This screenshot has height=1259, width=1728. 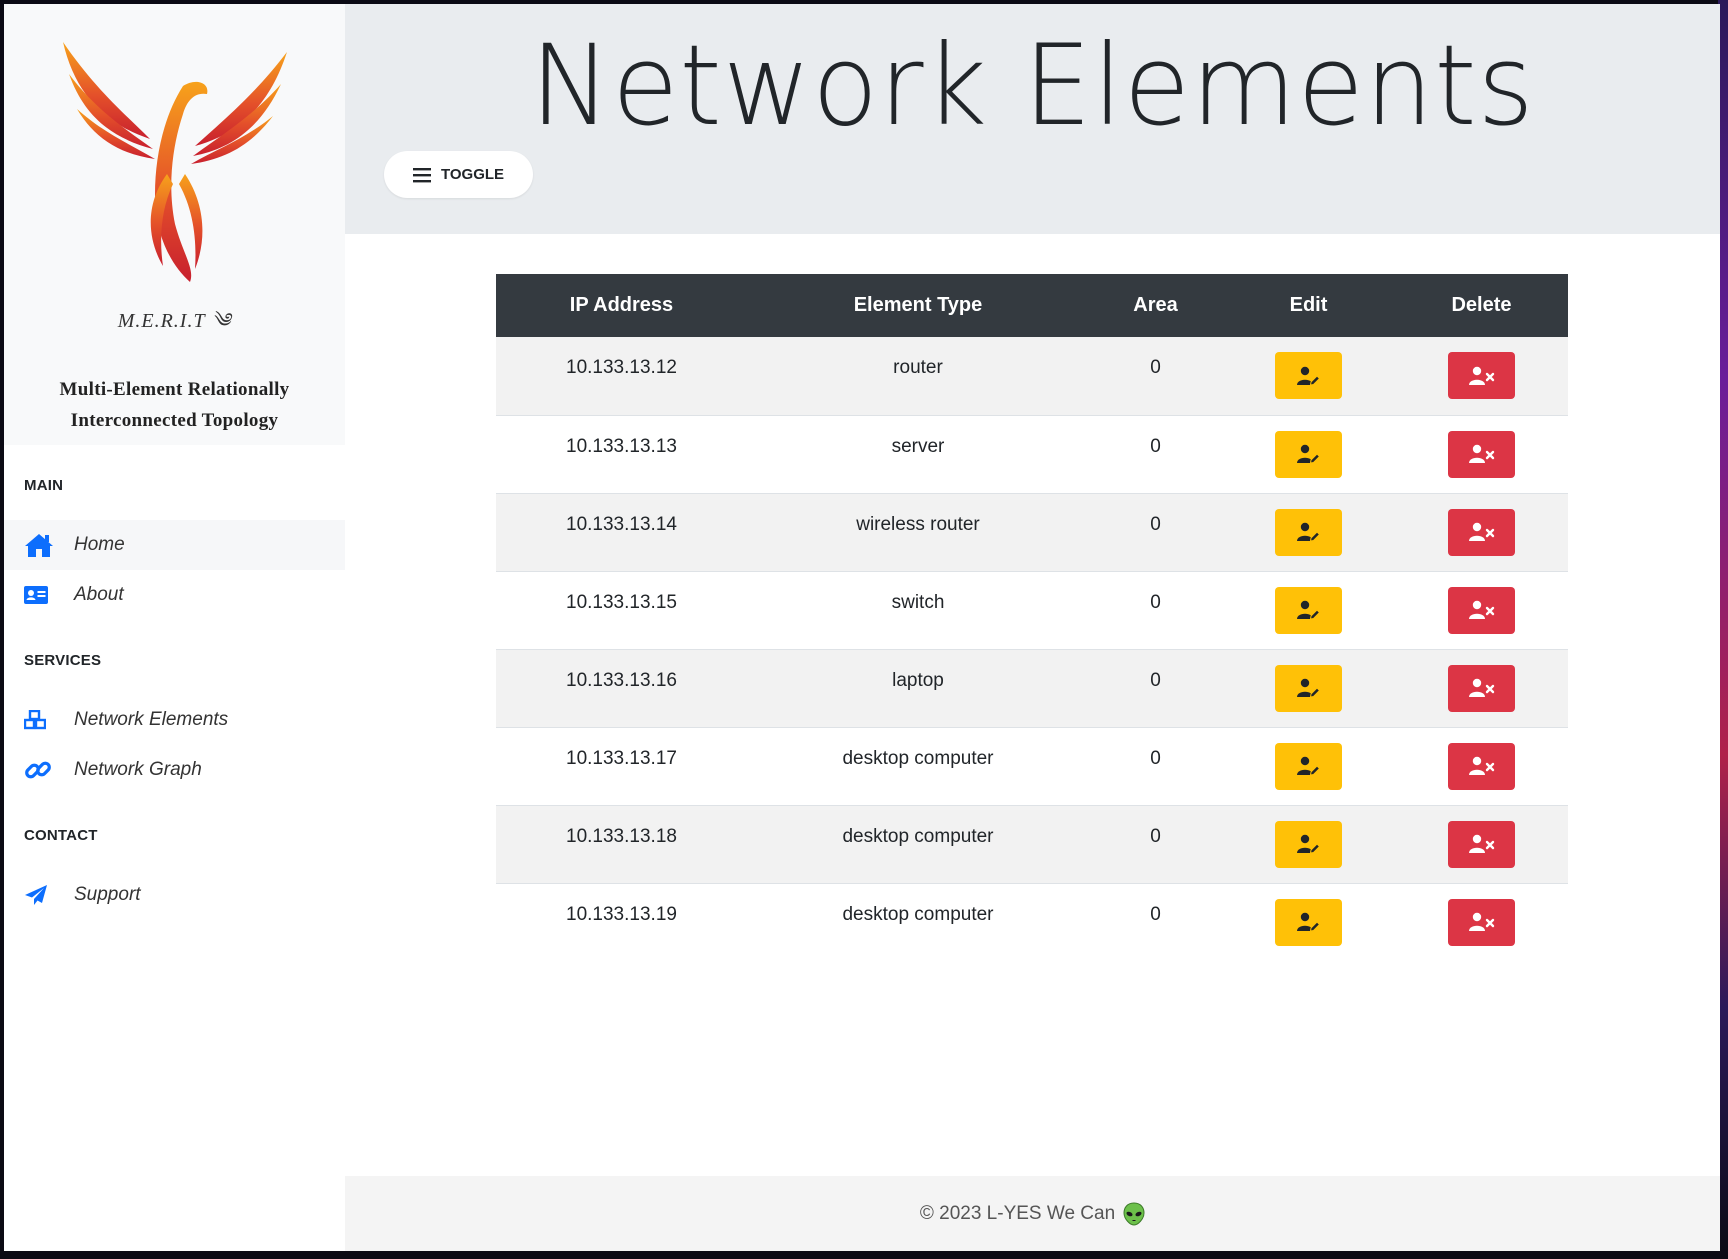 What do you see at coordinates (1032, 922) in the screenshot?
I see `table-row: 10.133.13.19 desktop computer 0` at bounding box center [1032, 922].